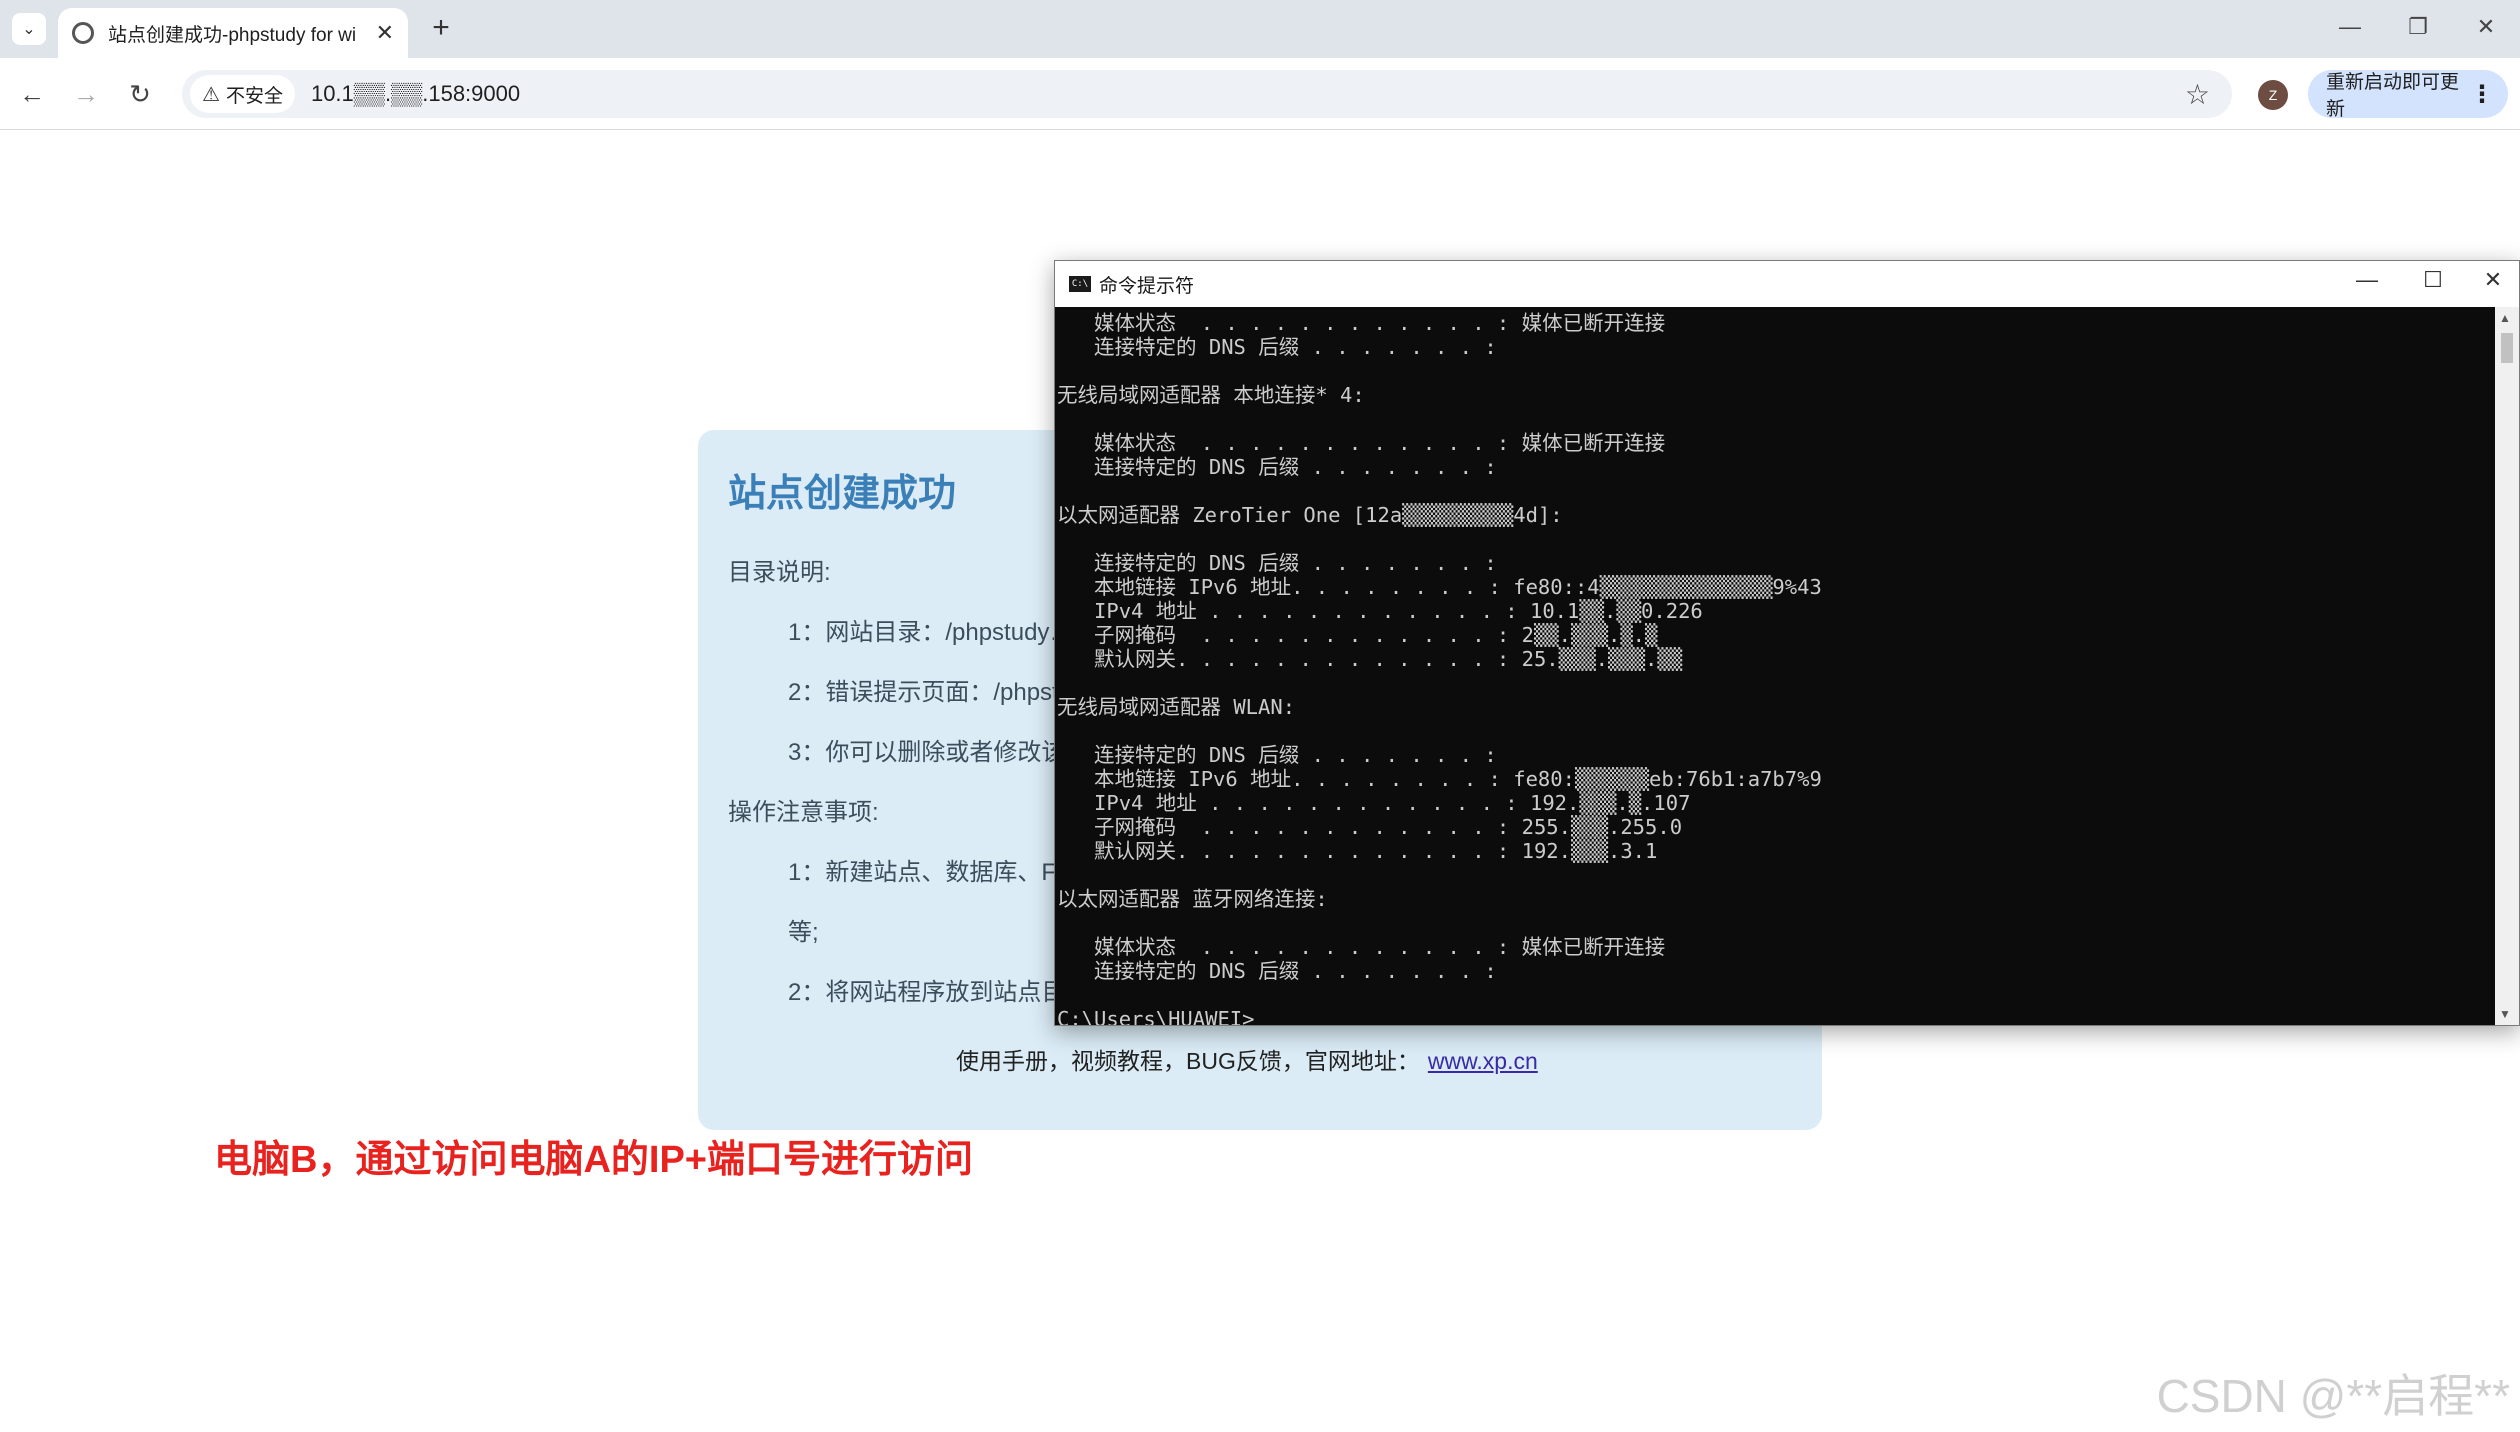  I want to click on close-window-button: ✕, so click(2486, 27).